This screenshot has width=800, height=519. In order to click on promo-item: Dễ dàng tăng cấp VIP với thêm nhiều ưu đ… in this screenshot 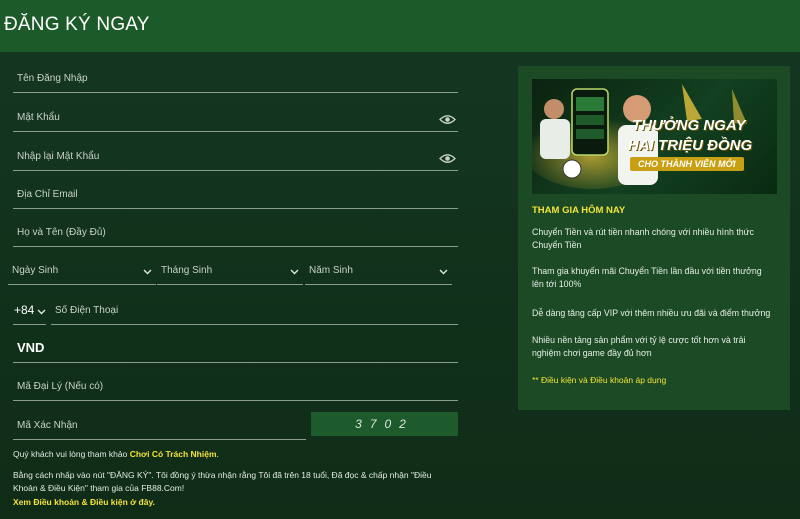, I will do `click(651, 313)`.